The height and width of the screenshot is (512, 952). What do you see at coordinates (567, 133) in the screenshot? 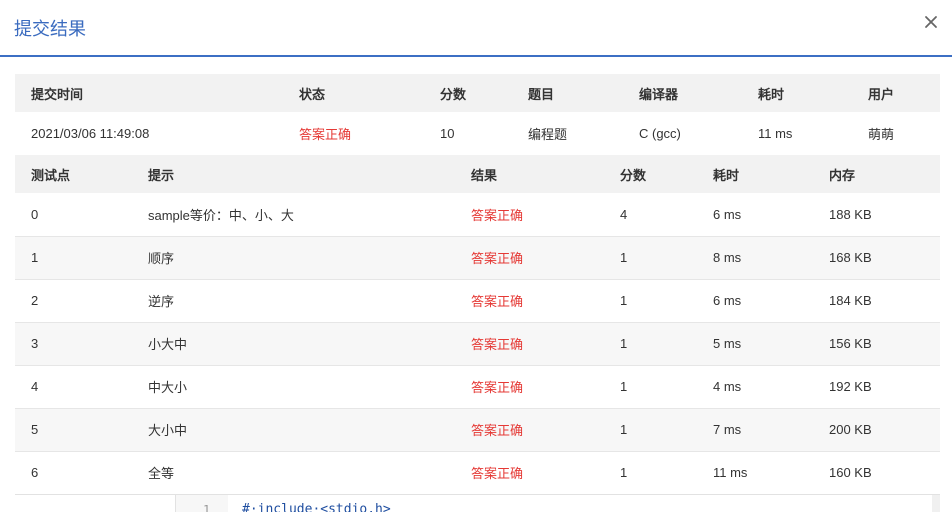
I see `problem-link: 编程题` at bounding box center [567, 133].